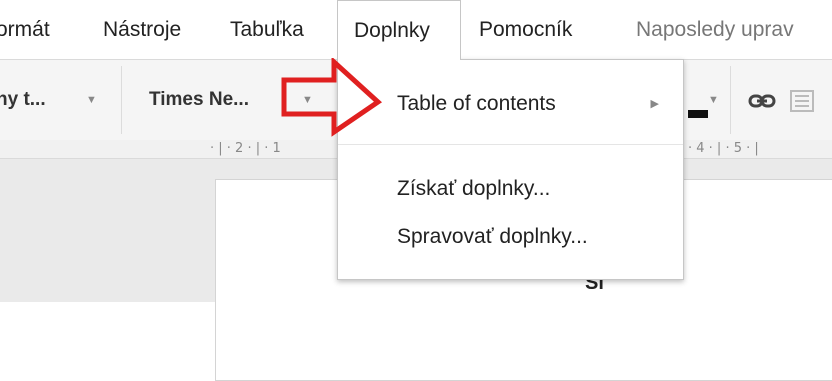 This screenshot has width=832, height=381. Describe the element at coordinates (476, 103) in the screenshot. I see `menu-item-label: Table of contents` at that location.